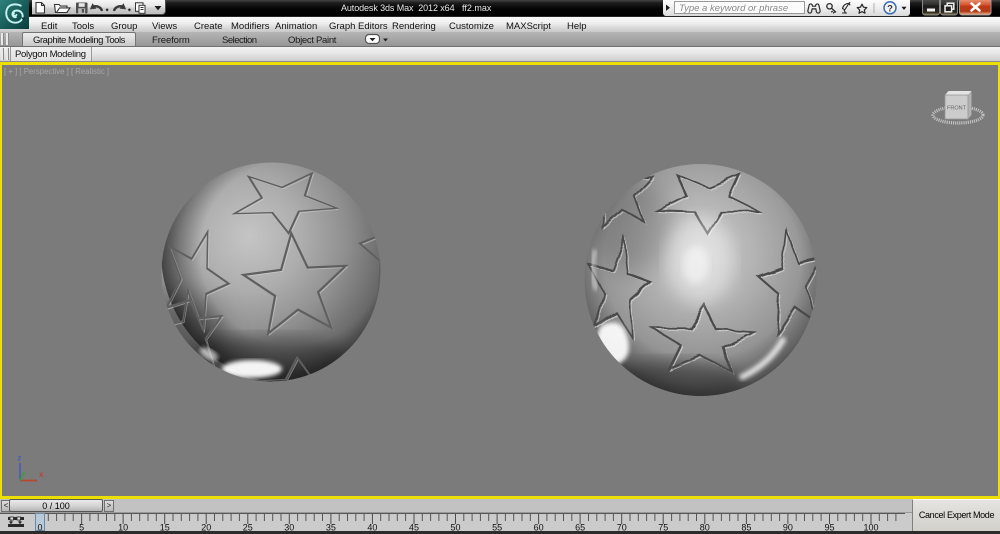 This screenshot has height=534, width=1000. Describe the element at coordinates (123, 527) in the screenshot. I see `svg-text: 10` at that location.